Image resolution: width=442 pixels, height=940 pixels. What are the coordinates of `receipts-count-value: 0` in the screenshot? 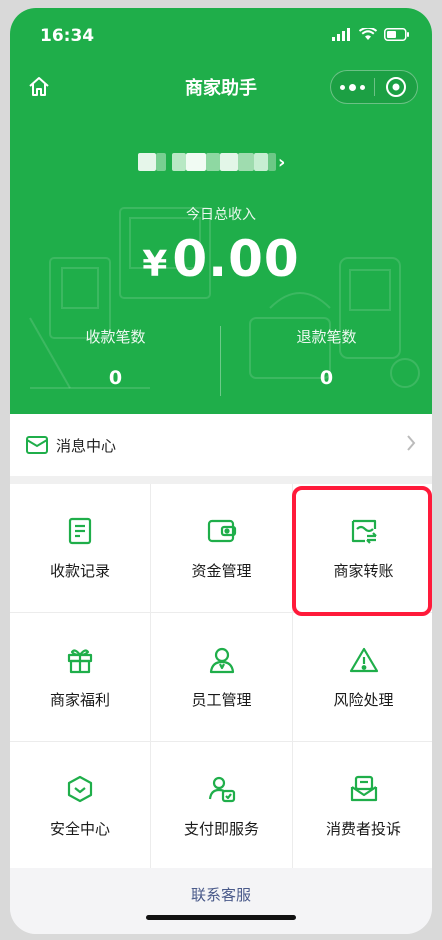 It's located at (115, 378).